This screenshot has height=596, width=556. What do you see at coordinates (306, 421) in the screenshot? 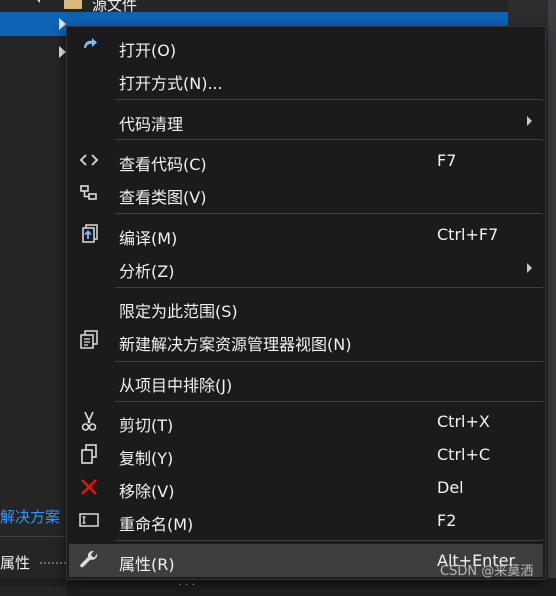
I see `menu-item-cut: 剪切(T) Ctrl+X` at bounding box center [306, 421].